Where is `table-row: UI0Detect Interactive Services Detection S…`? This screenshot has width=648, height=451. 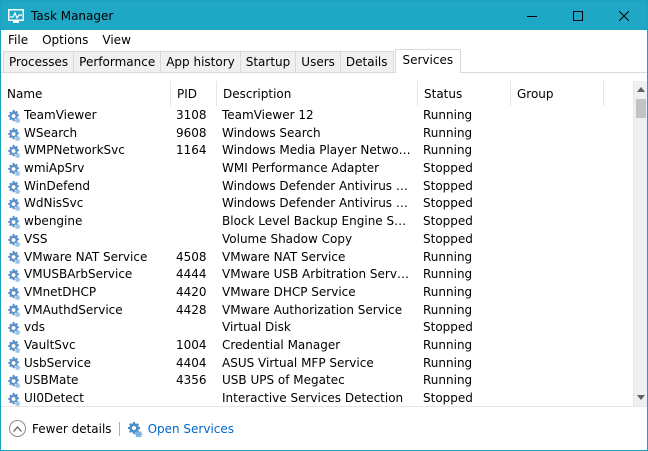
table-row: UI0Detect Interactive Services Detection S… is located at coordinates (317, 398).